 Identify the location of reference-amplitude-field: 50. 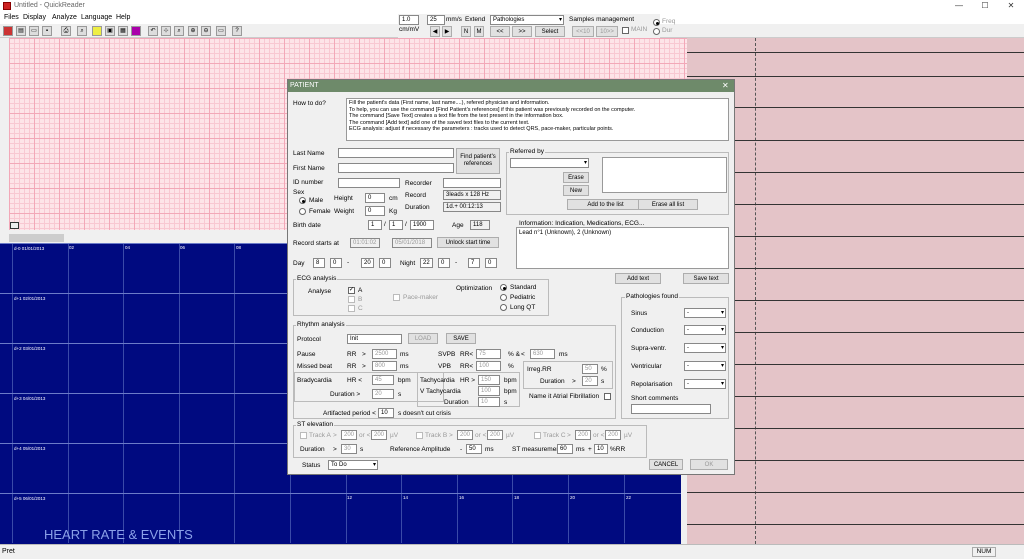
(474, 449).